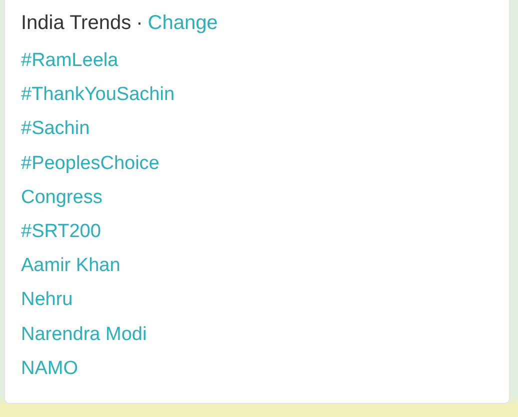 The width and height of the screenshot is (518, 417). What do you see at coordinates (84, 335) in the screenshot?
I see `trend-link: Narendra Modi` at bounding box center [84, 335].